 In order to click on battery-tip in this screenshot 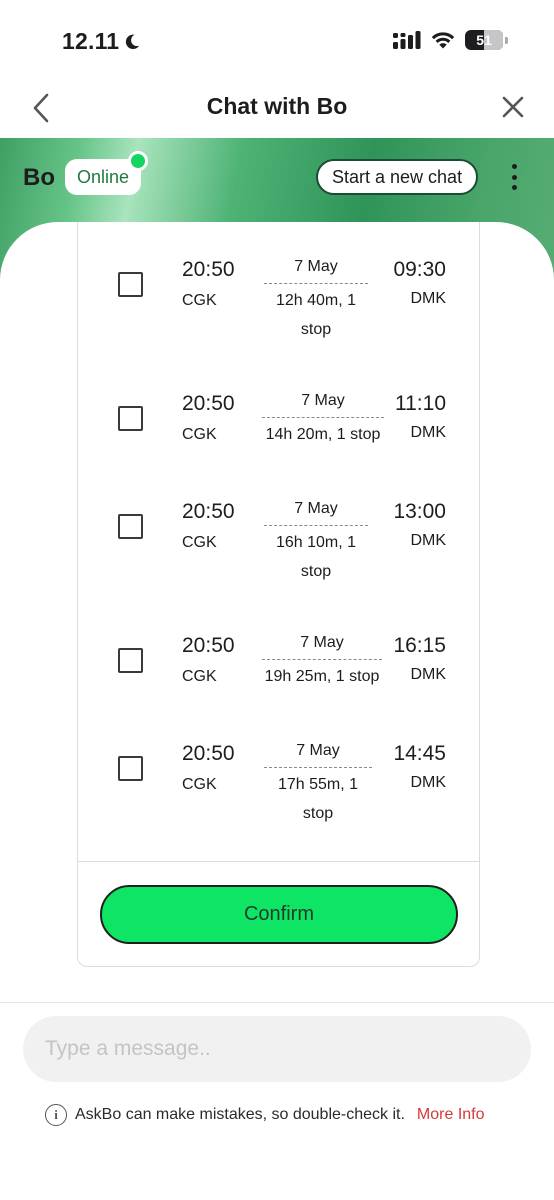, I will do `click(506, 40)`.